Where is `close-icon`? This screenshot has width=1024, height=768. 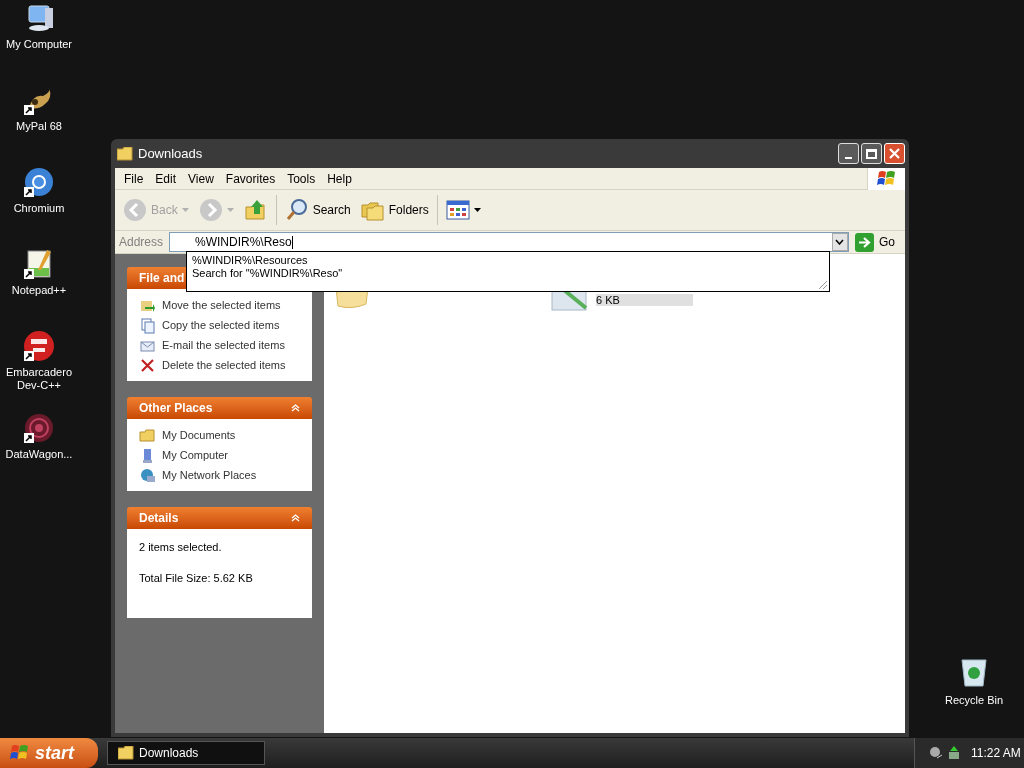 close-icon is located at coordinates (894, 153).